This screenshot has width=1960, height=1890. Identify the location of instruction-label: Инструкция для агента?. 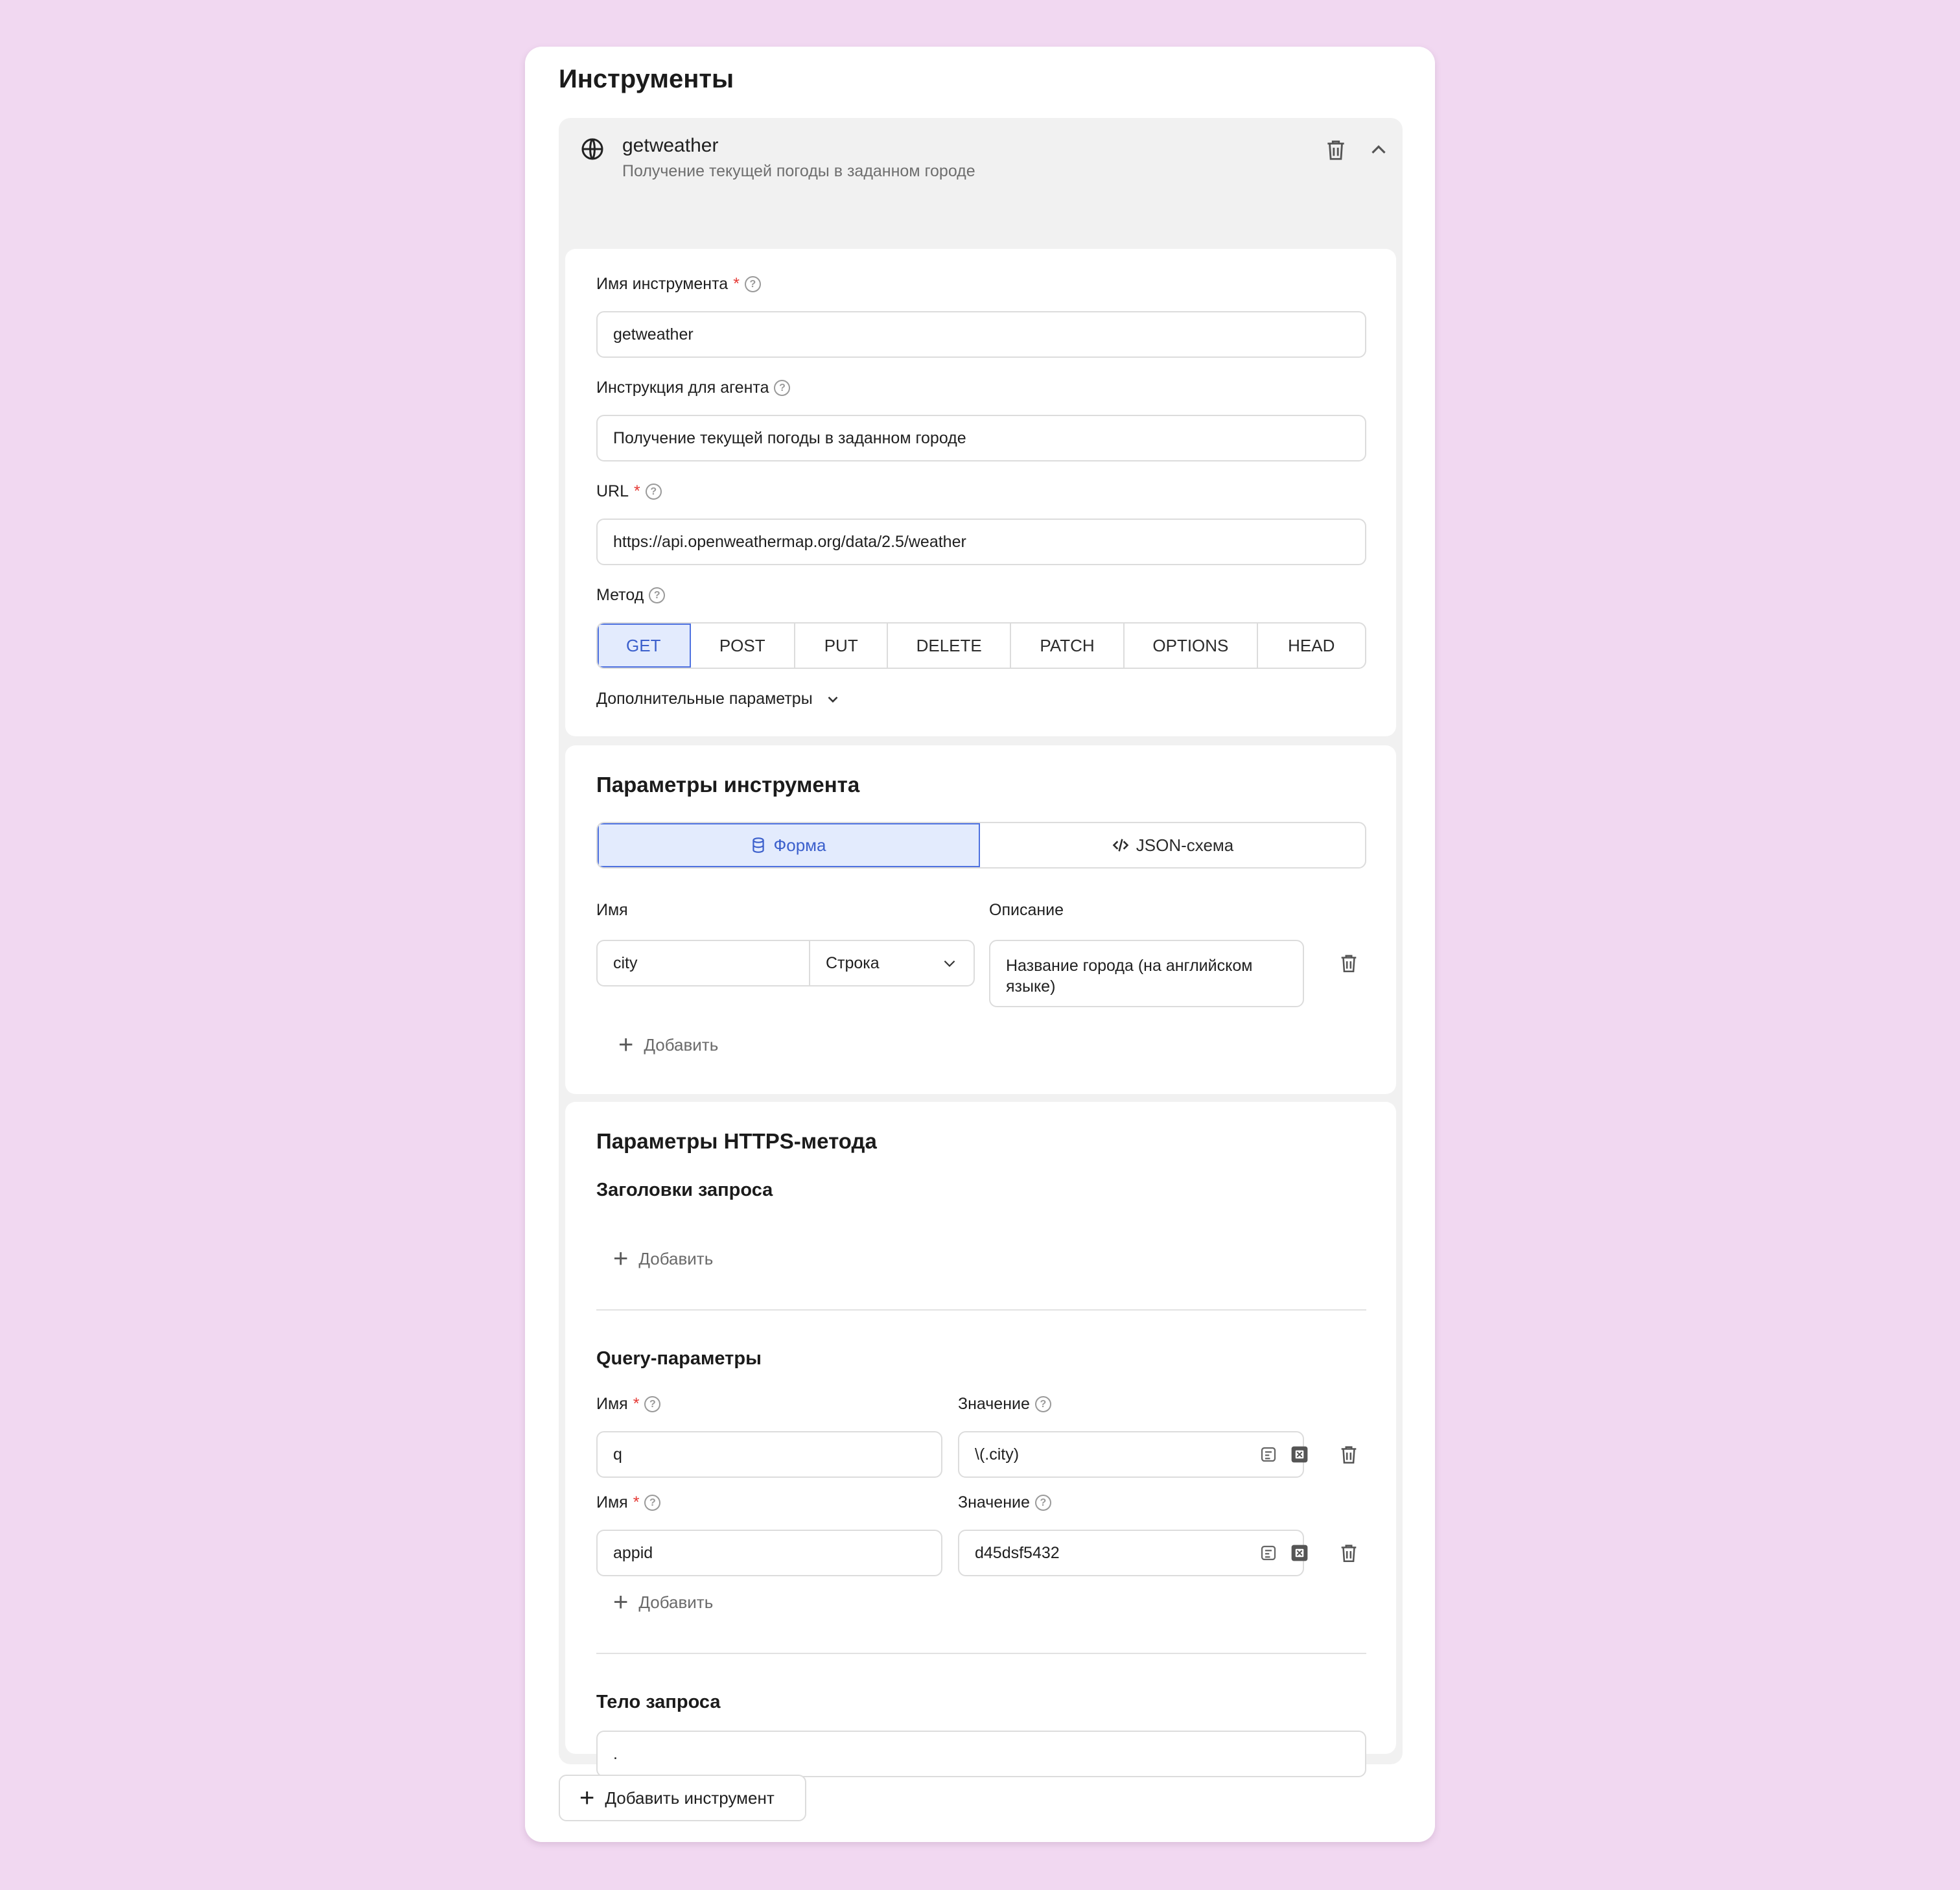
(693, 388).